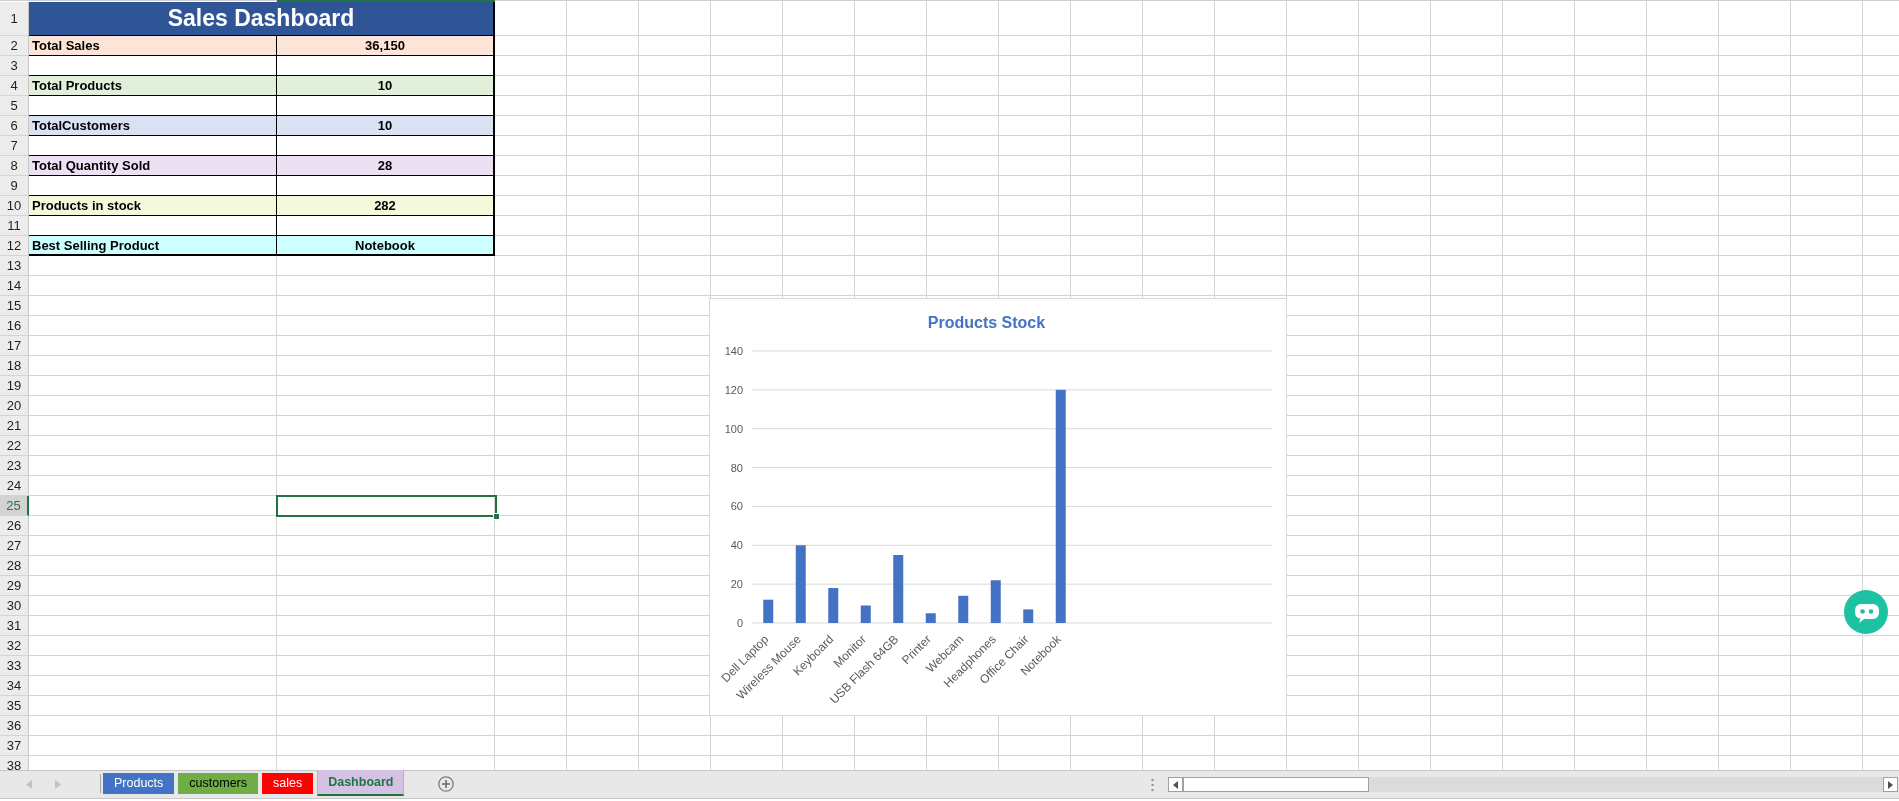 This screenshot has height=801, width=1899. Describe the element at coordinates (218, 783) in the screenshot. I see `sheet-tab: customers` at that location.